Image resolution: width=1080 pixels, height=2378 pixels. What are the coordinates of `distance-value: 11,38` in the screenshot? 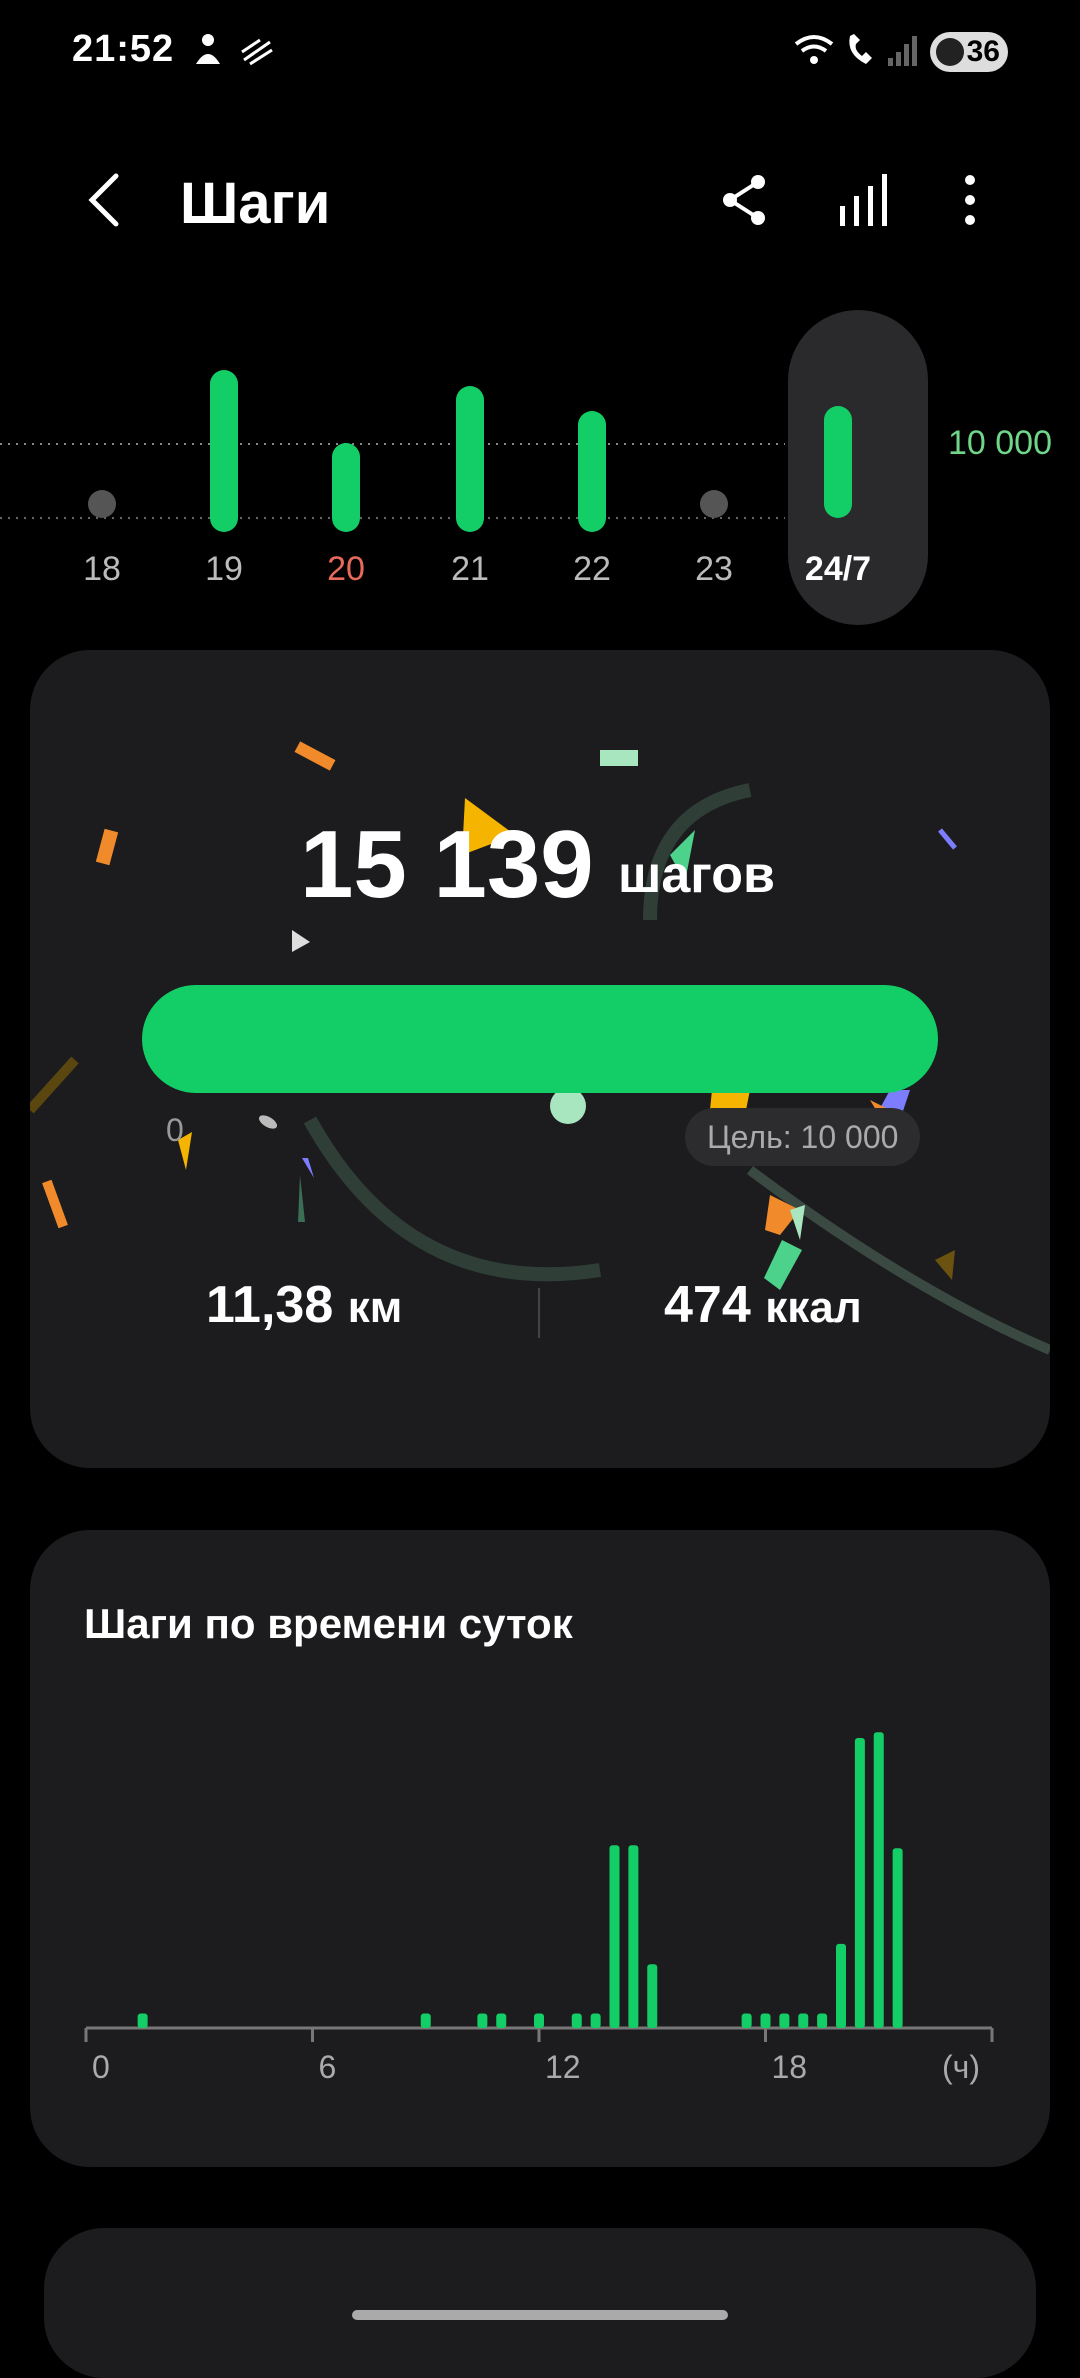 It's located at (270, 1305).